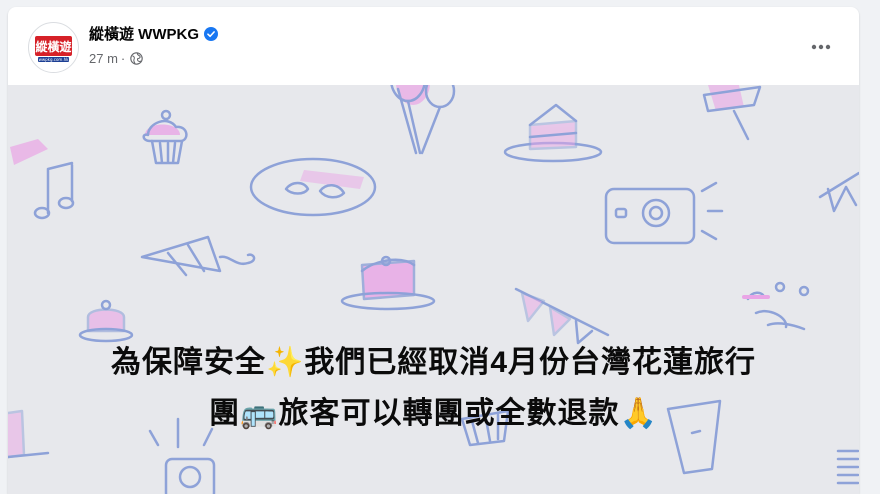 The image size is (880, 494). What do you see at coordinates (776, 306) in the screenshot?
I see `swirl-doodle` at bounding box center [776, 306].